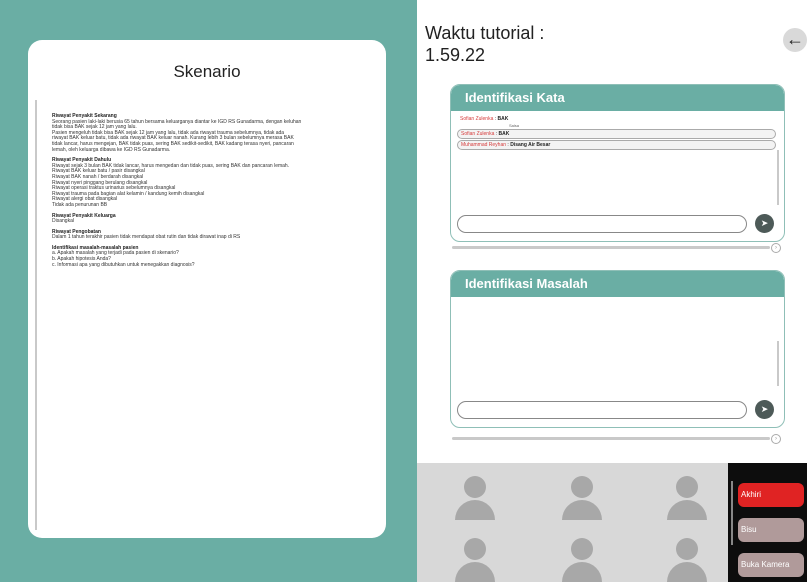  What do you see at coordinates (484, 44) in the screenshot?
I see `tutorial-timer: Waktu tutorial : 1.59.22` at bounding box center [484, 44].